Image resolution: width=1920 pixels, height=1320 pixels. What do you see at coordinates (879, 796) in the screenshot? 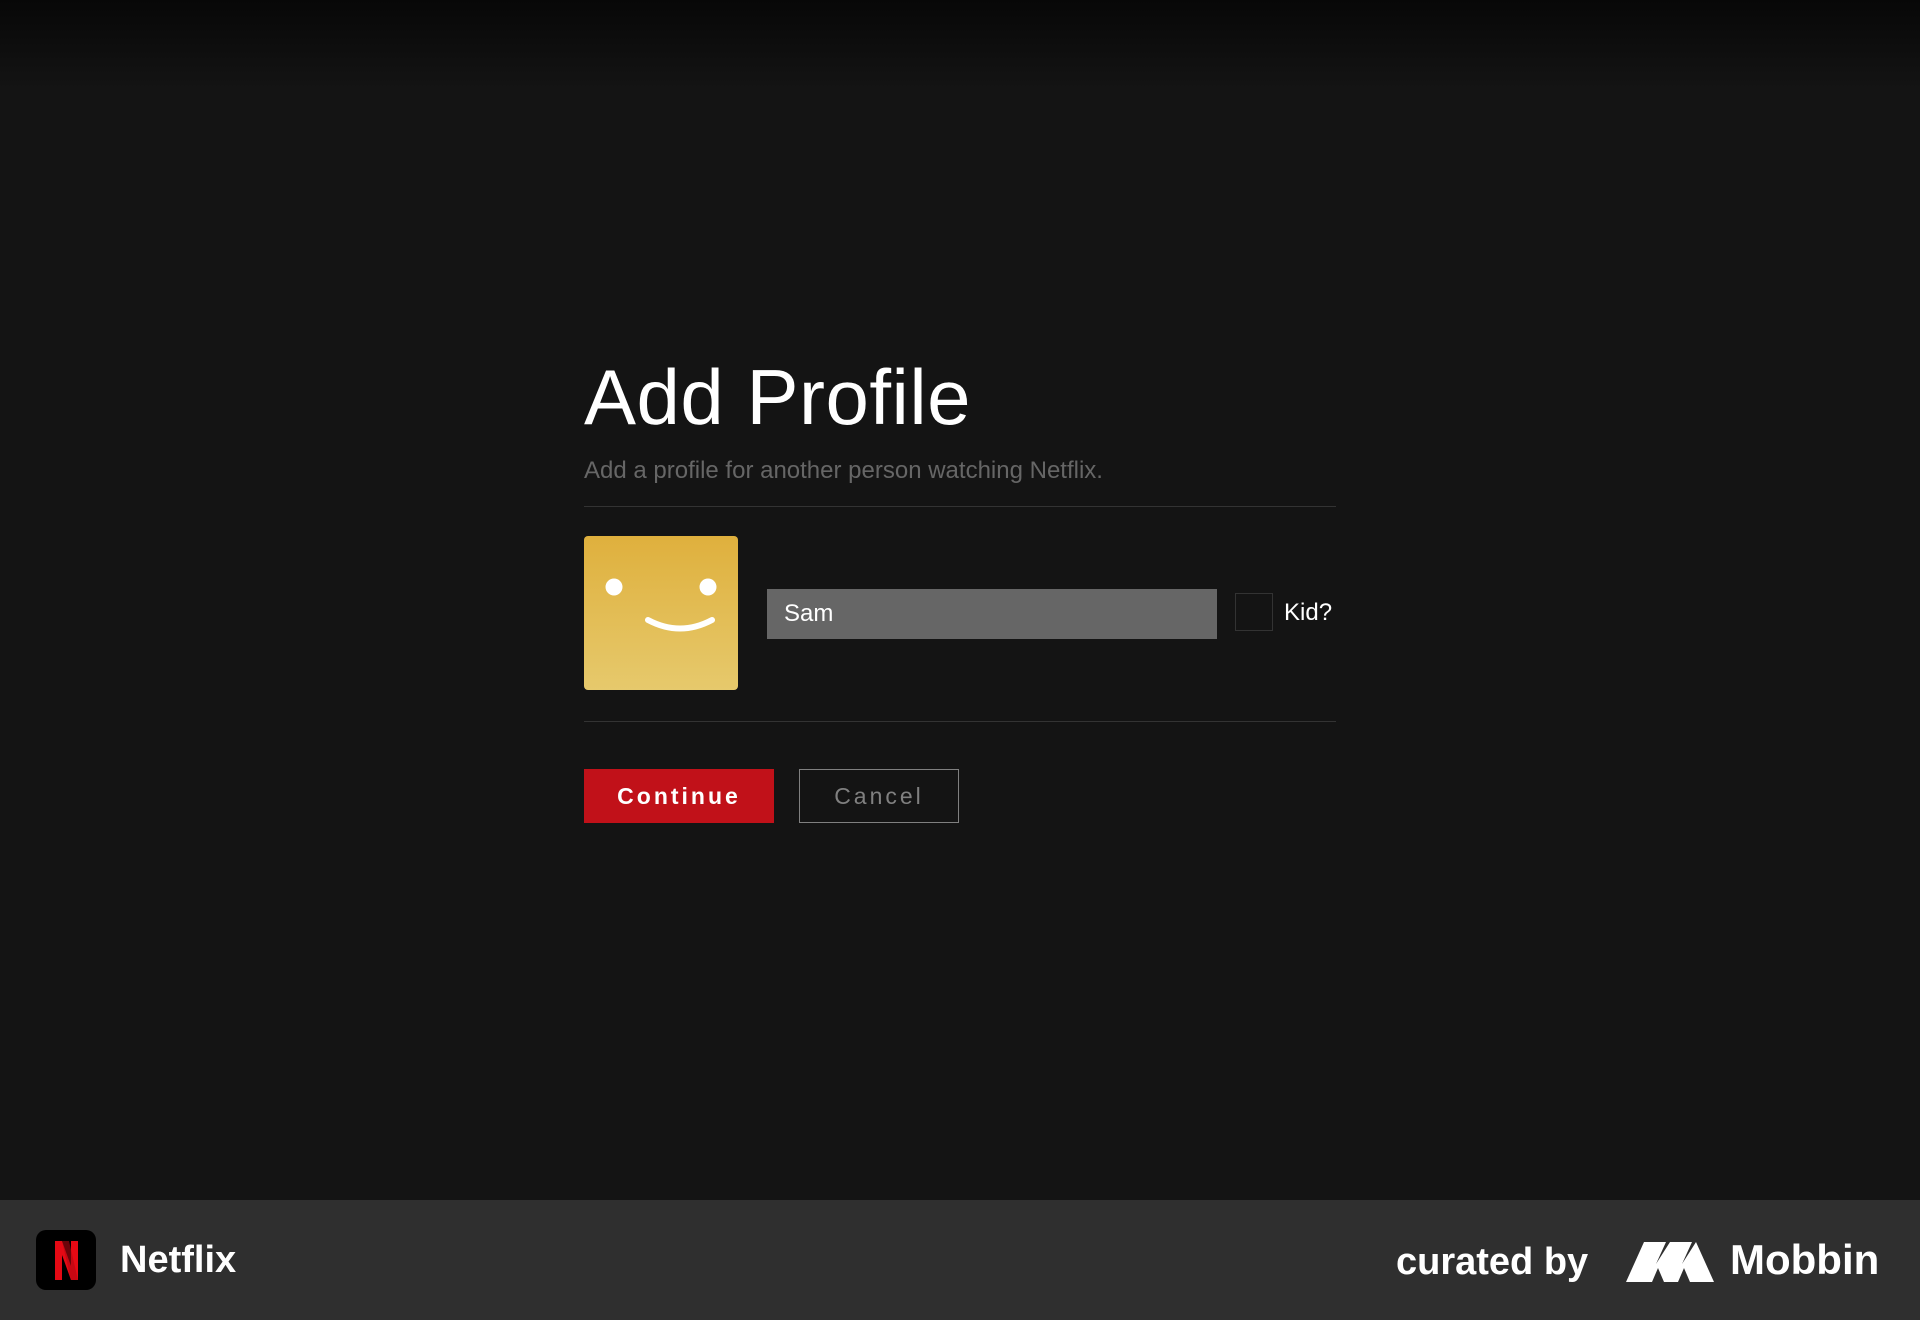
I see `cancel-button: Cancel` at bounding box center [879, 796].